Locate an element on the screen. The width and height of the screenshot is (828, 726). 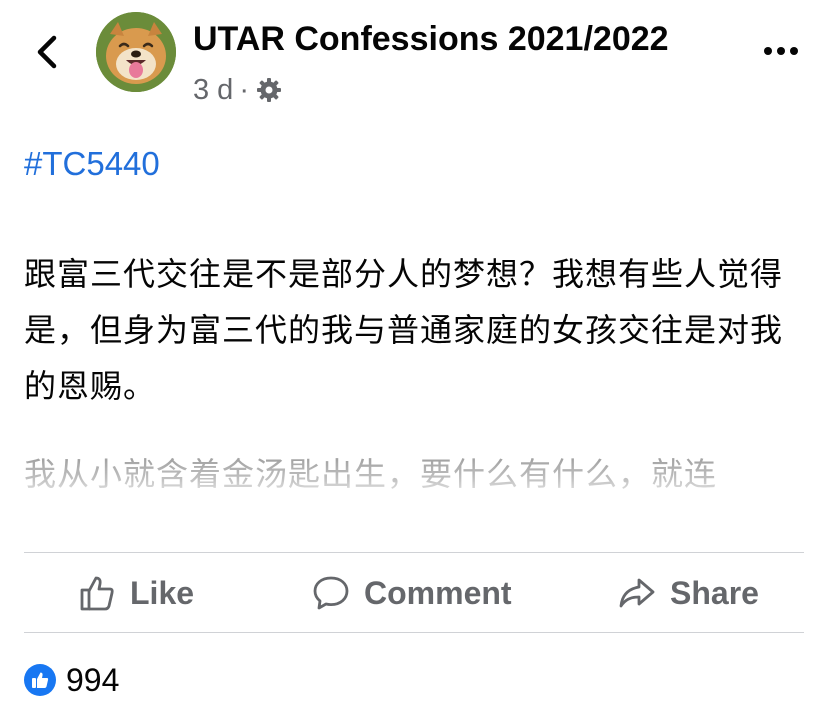
gear-icon is located at coordinates (269, 90).